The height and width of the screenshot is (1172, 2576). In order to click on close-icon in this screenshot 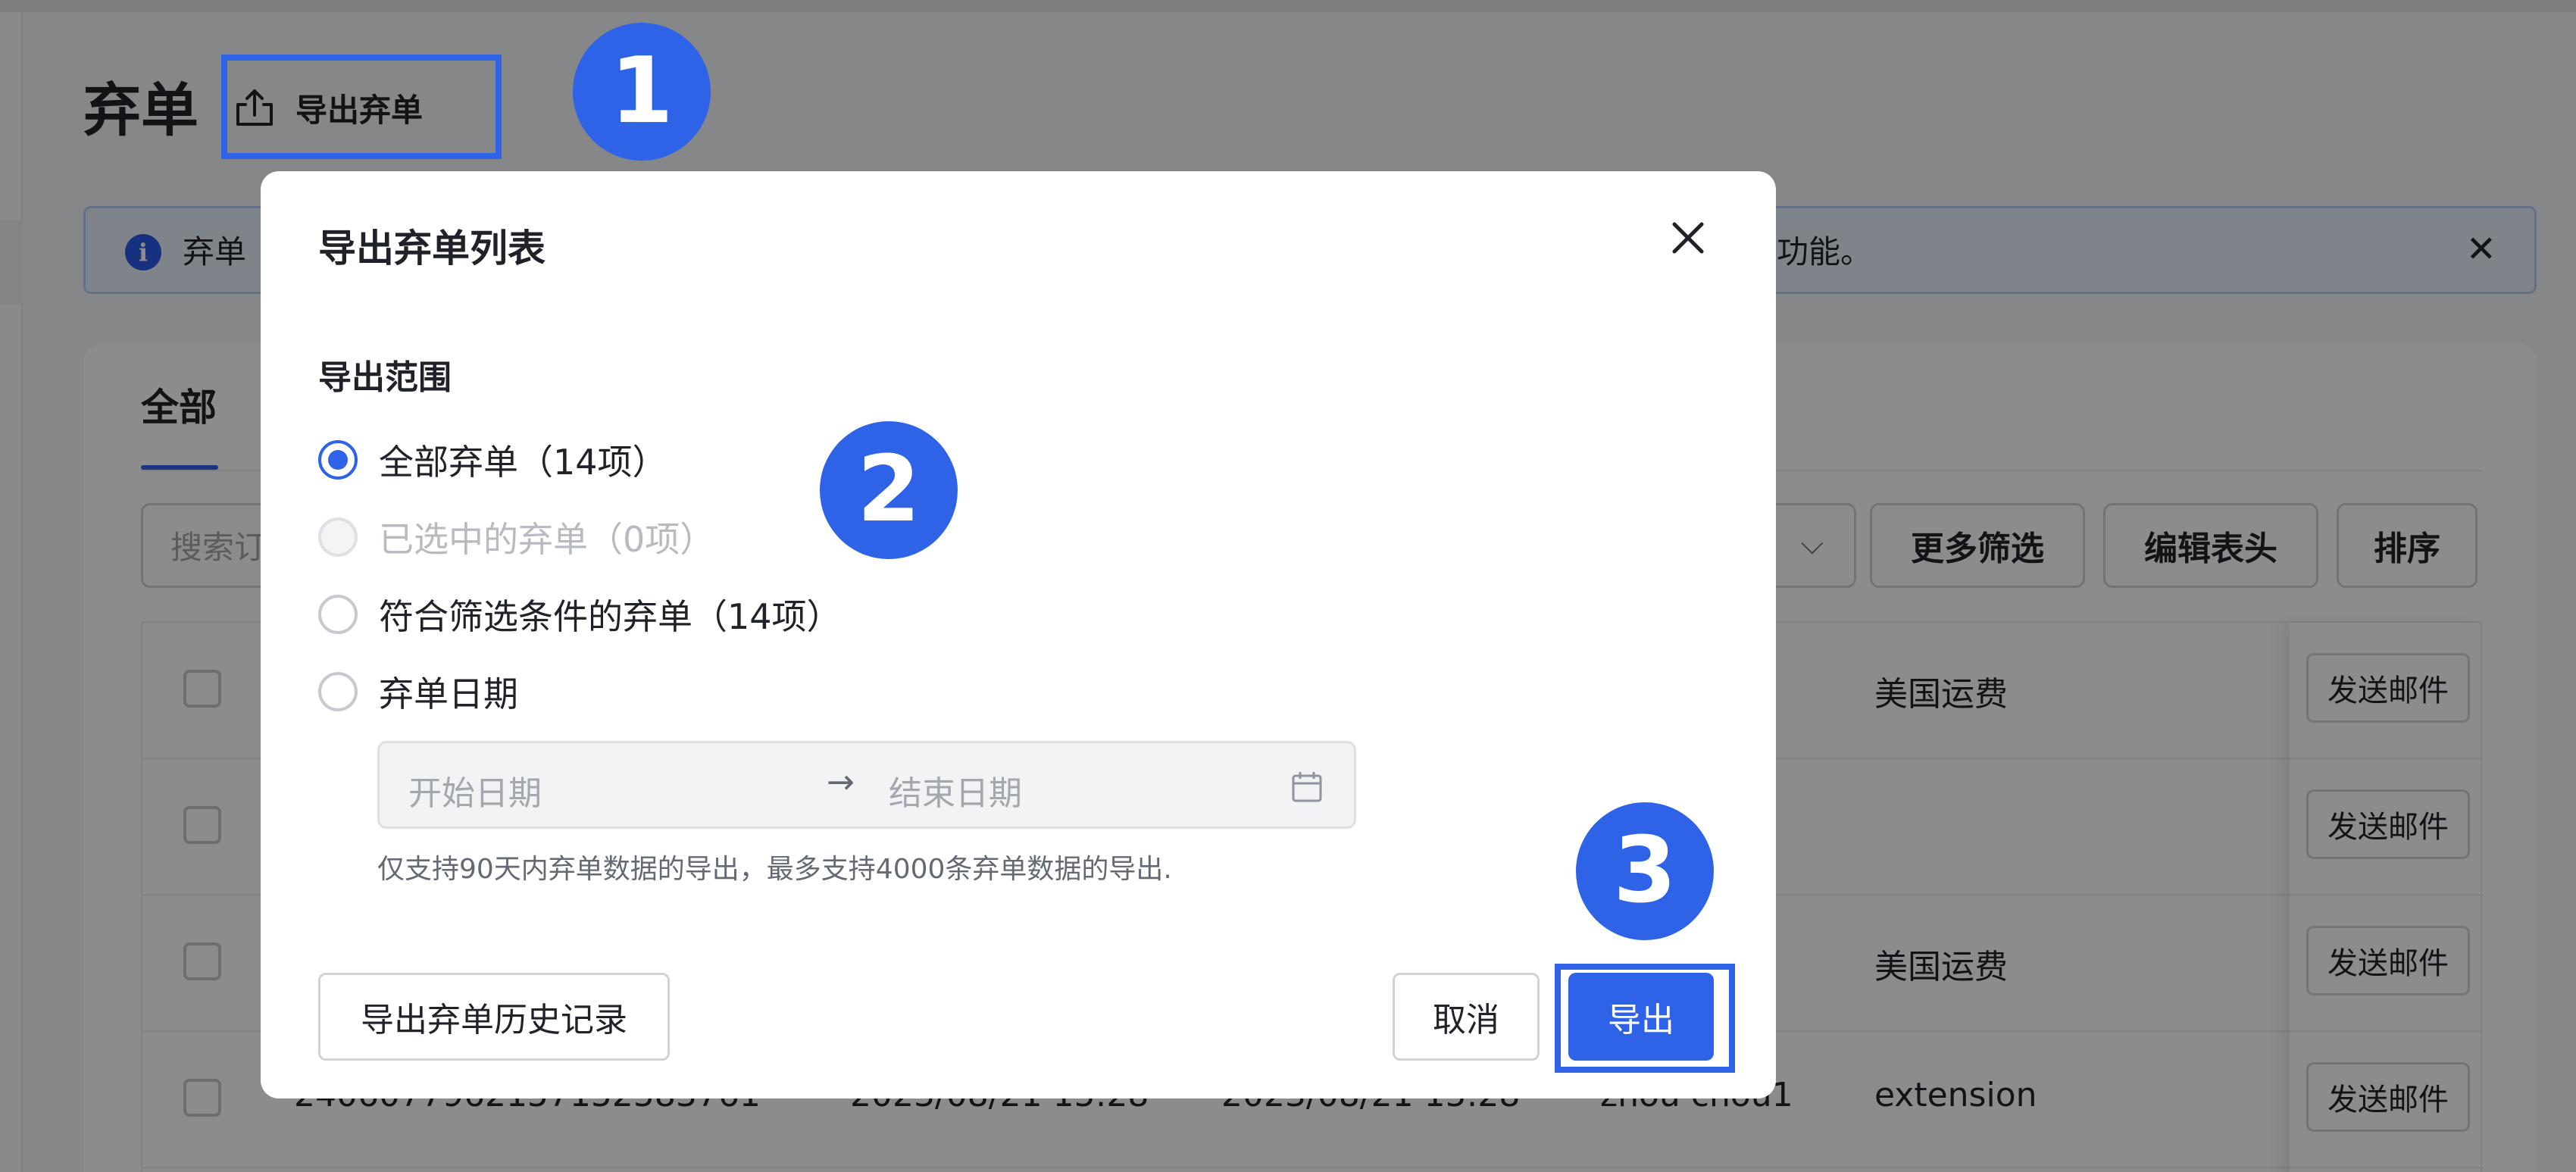, I will do `click(1688, 238)`.